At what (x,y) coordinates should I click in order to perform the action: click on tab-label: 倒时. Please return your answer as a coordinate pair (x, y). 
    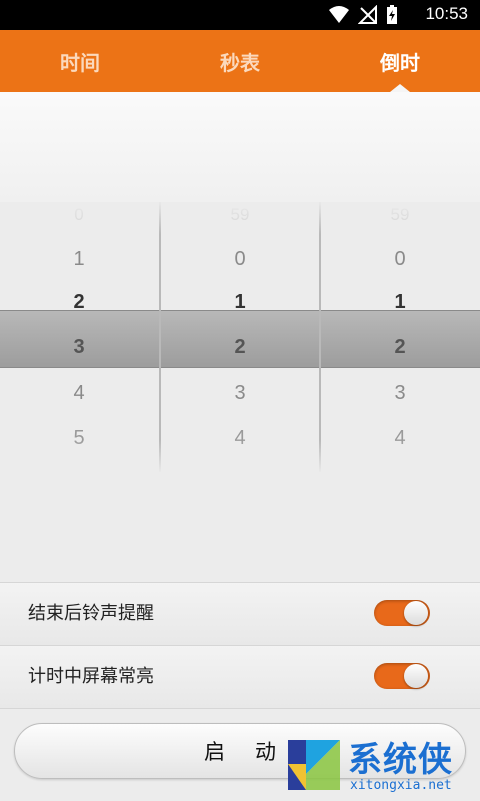
    Looking at the image, I should click on (400, 62).